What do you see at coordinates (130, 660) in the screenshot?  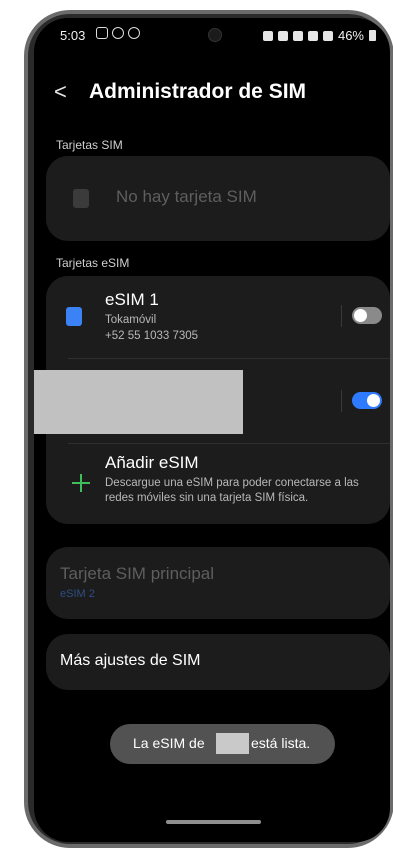 I see `more-sim-settings-label: Más ajustes de SIM` at bounding box center [130, 660].